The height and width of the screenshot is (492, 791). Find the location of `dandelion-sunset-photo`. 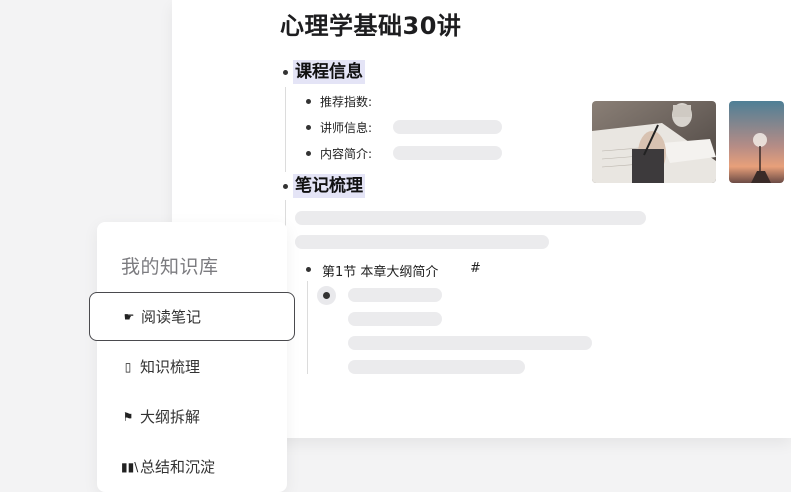

dandelion-sunset-photo is located at coordinates (756, 142).